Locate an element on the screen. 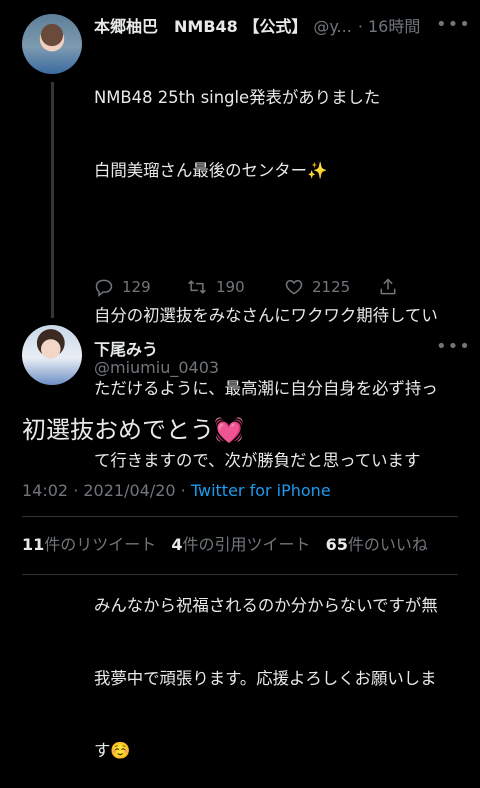 The height and width of the screenshot is (788, 480). retweet-stat: 11件のリツイート is located at coordinates (89, 544).